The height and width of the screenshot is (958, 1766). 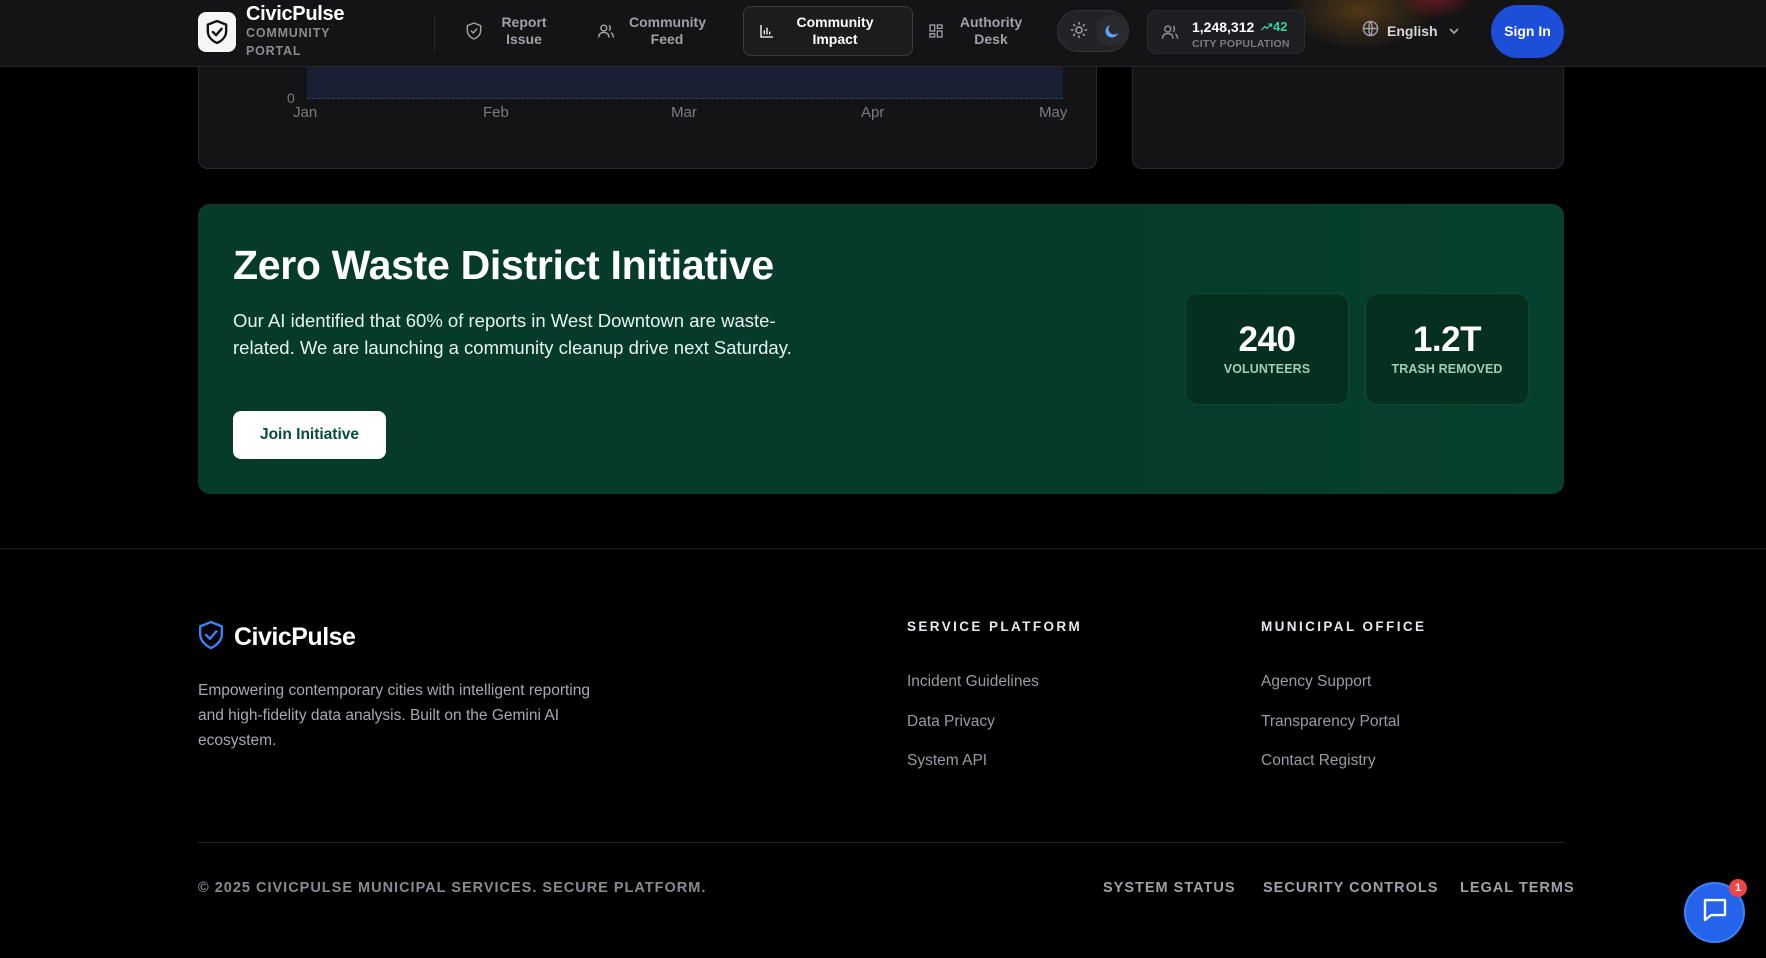 What do you see at coordinates (1435, 10) in the screenshot?
I see `decorative-glow` at bounding box center [1435, 10].